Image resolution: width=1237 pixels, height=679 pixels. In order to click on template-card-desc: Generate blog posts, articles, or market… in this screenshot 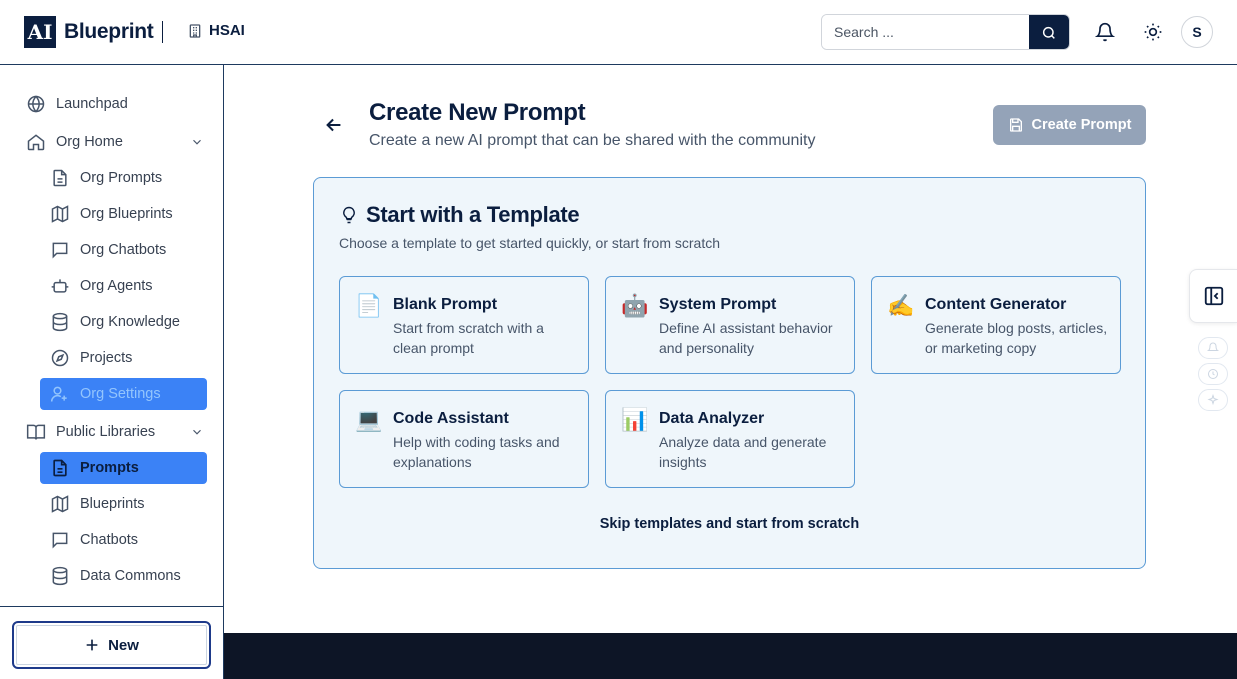, I will do `click(1016, 338)`.